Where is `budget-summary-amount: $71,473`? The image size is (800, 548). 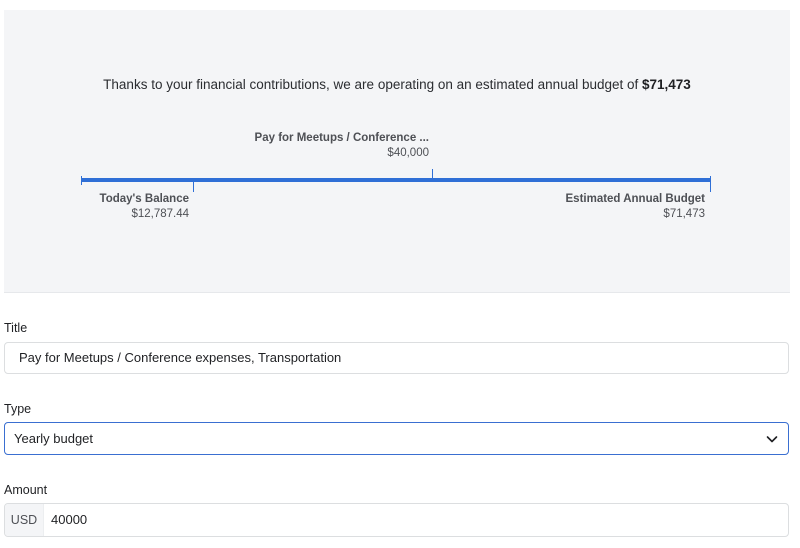 budget-summary-amount: $71,473 is located at coordinates (666, 84).